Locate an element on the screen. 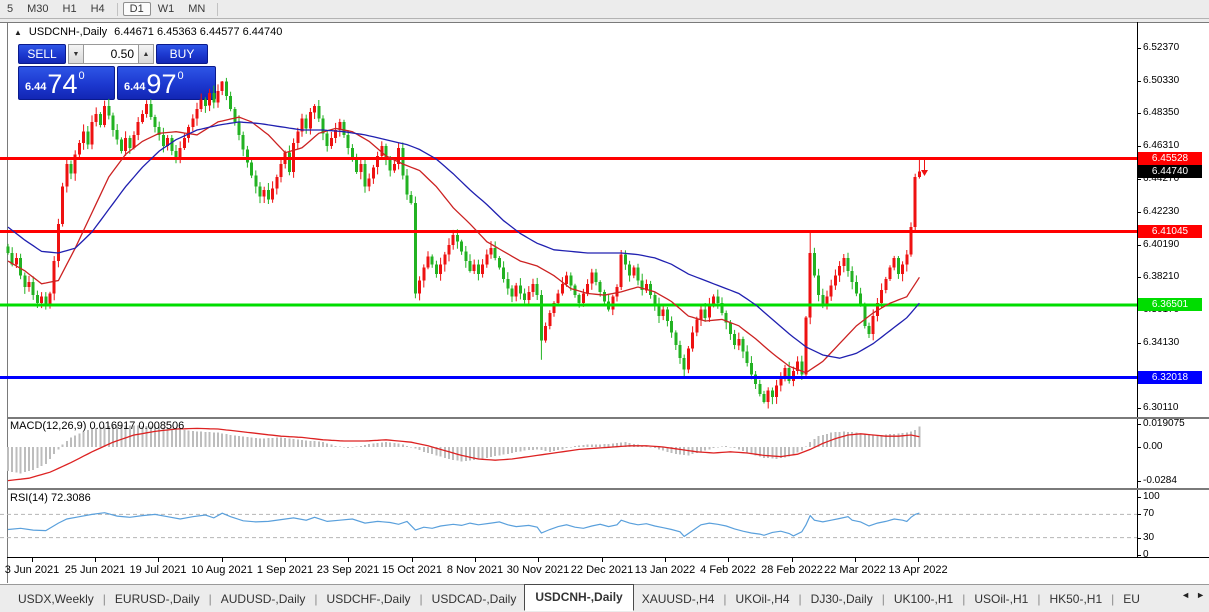 The width and height of the screenshot is (1209, 612). timeframe-button-m30: M30 is located at coordinates (37, 9).